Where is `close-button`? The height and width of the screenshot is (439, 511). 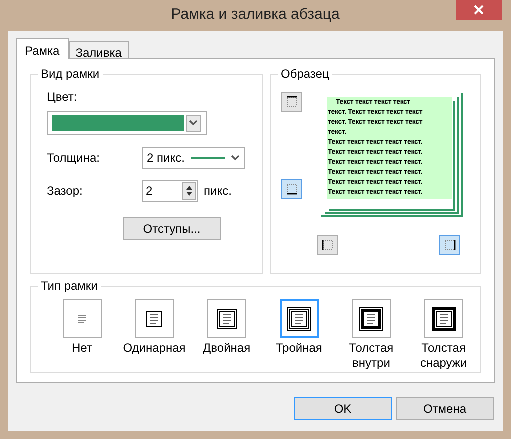
close-button is located at coordinates (479, 10).